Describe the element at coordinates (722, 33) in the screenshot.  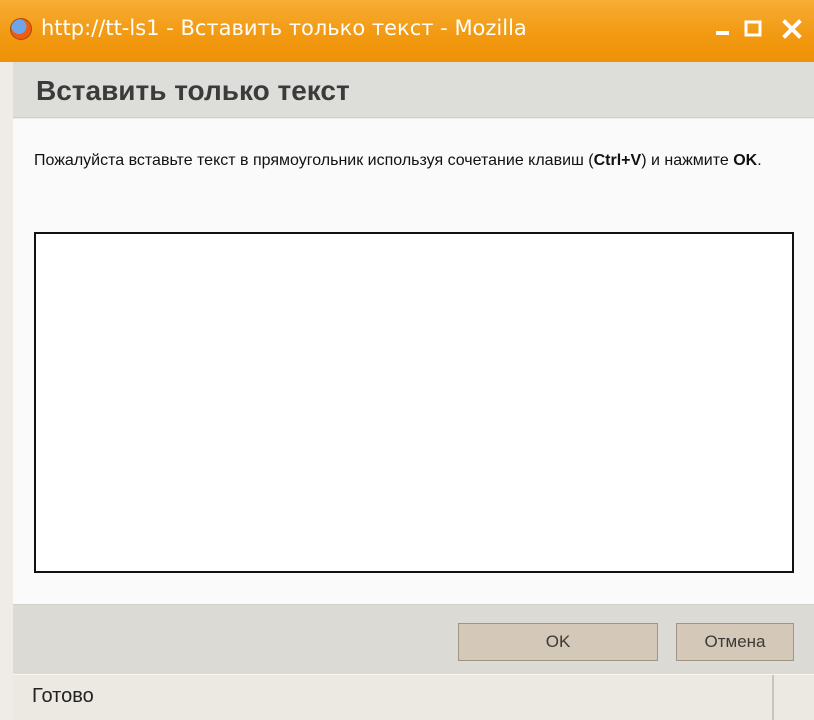
I see `minimize-icon` at that location.